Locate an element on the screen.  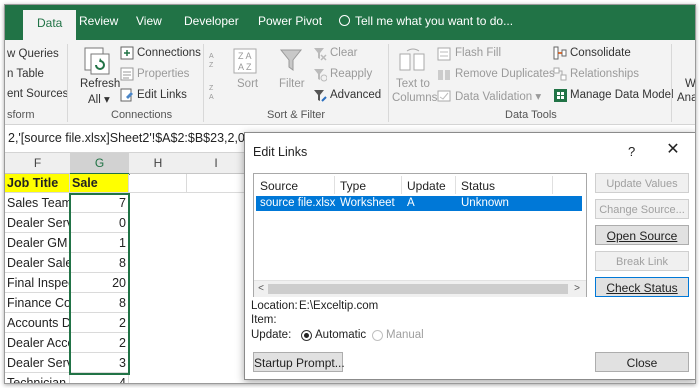
sort-az-icon: AZ is located at coordinates (211, 60).